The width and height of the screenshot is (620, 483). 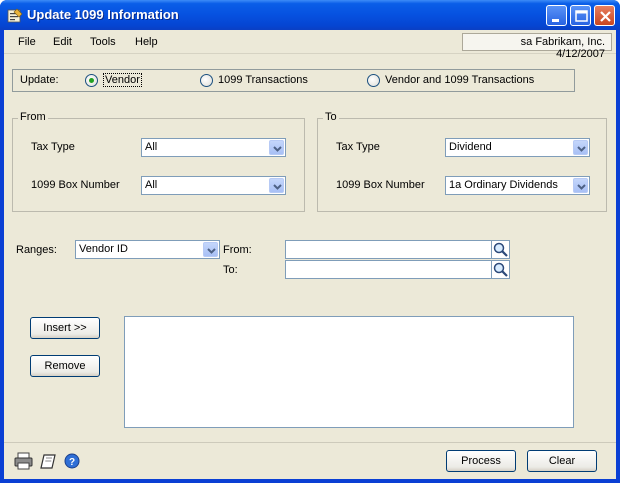 What do you see at coordinates (331, 117) in the screenshot?
I see `to-group-title: To` at bounding box center [331, 117].